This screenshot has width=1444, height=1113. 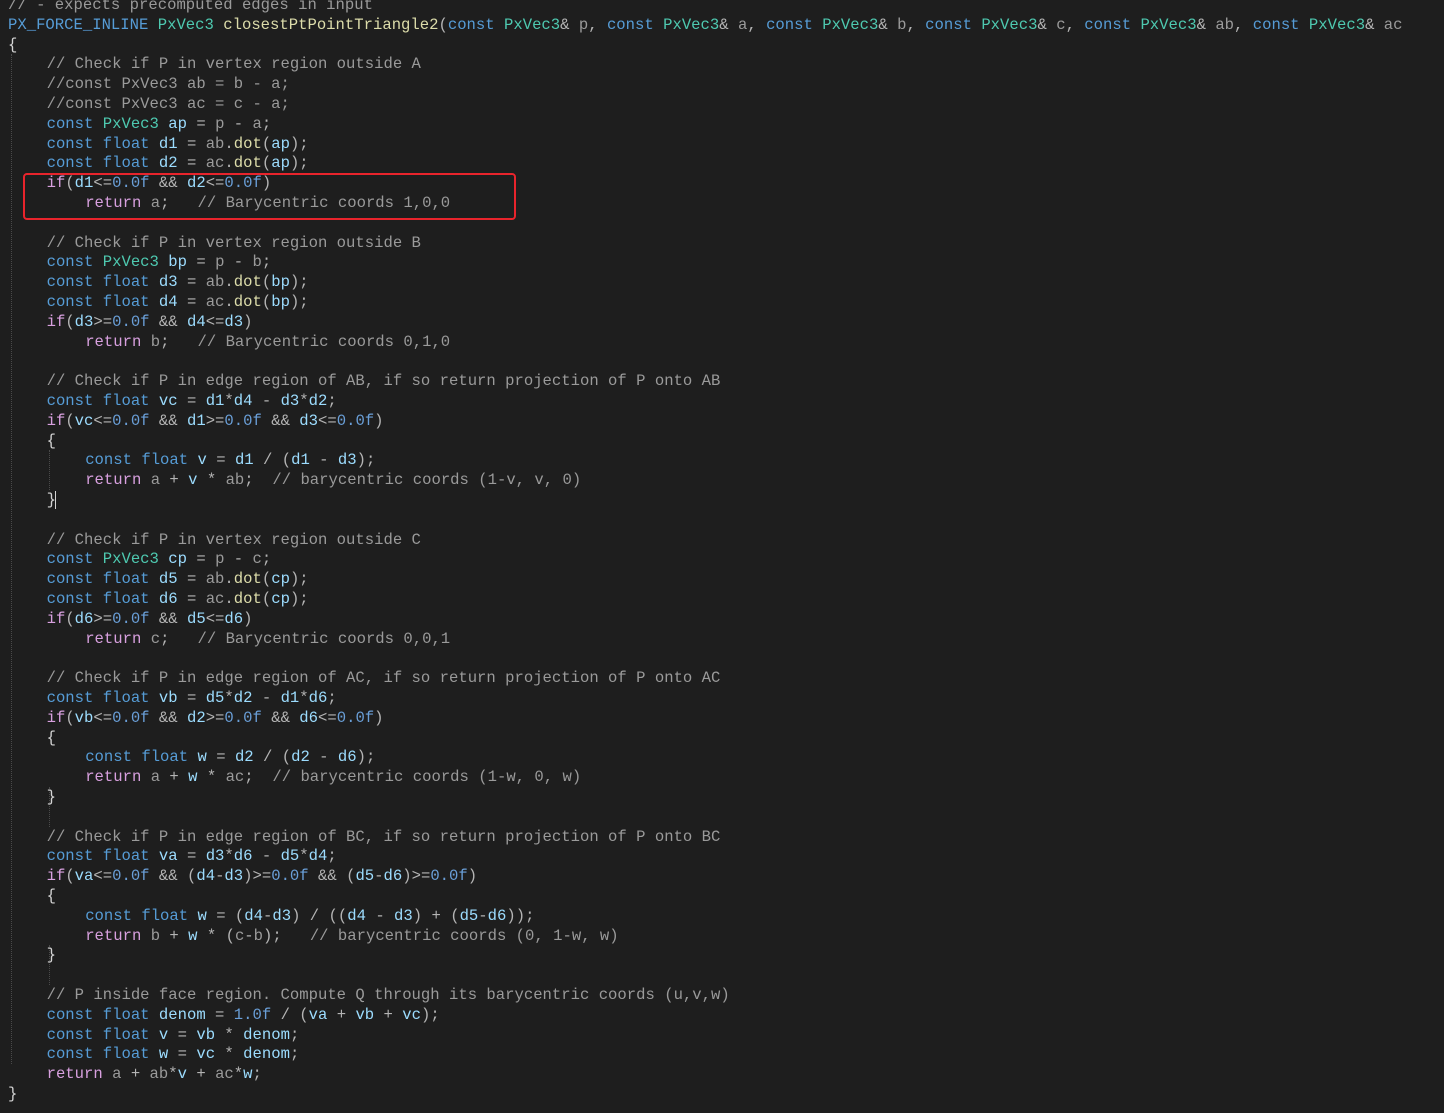 What do you see at coordinates (247, 302) in the screenshot?
I see `code-token-function-name: dot` at bounding box center [247, 302].